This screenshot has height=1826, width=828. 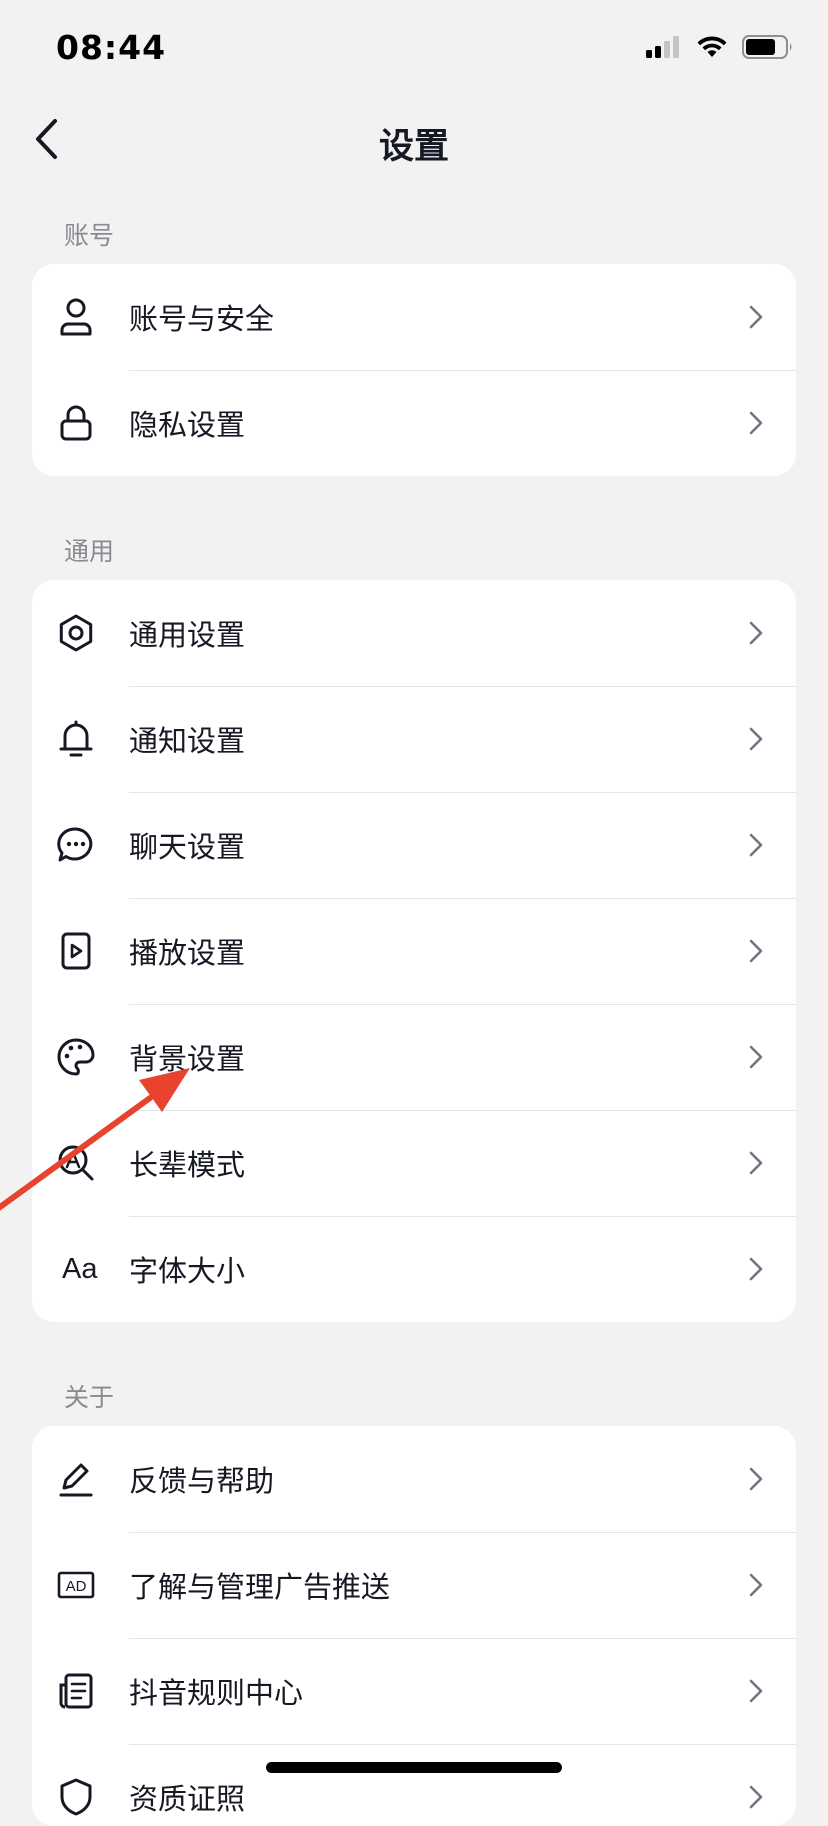 I want to click on settings-item-font-size: Aa 字体大小, so click(x=414, y=1269).